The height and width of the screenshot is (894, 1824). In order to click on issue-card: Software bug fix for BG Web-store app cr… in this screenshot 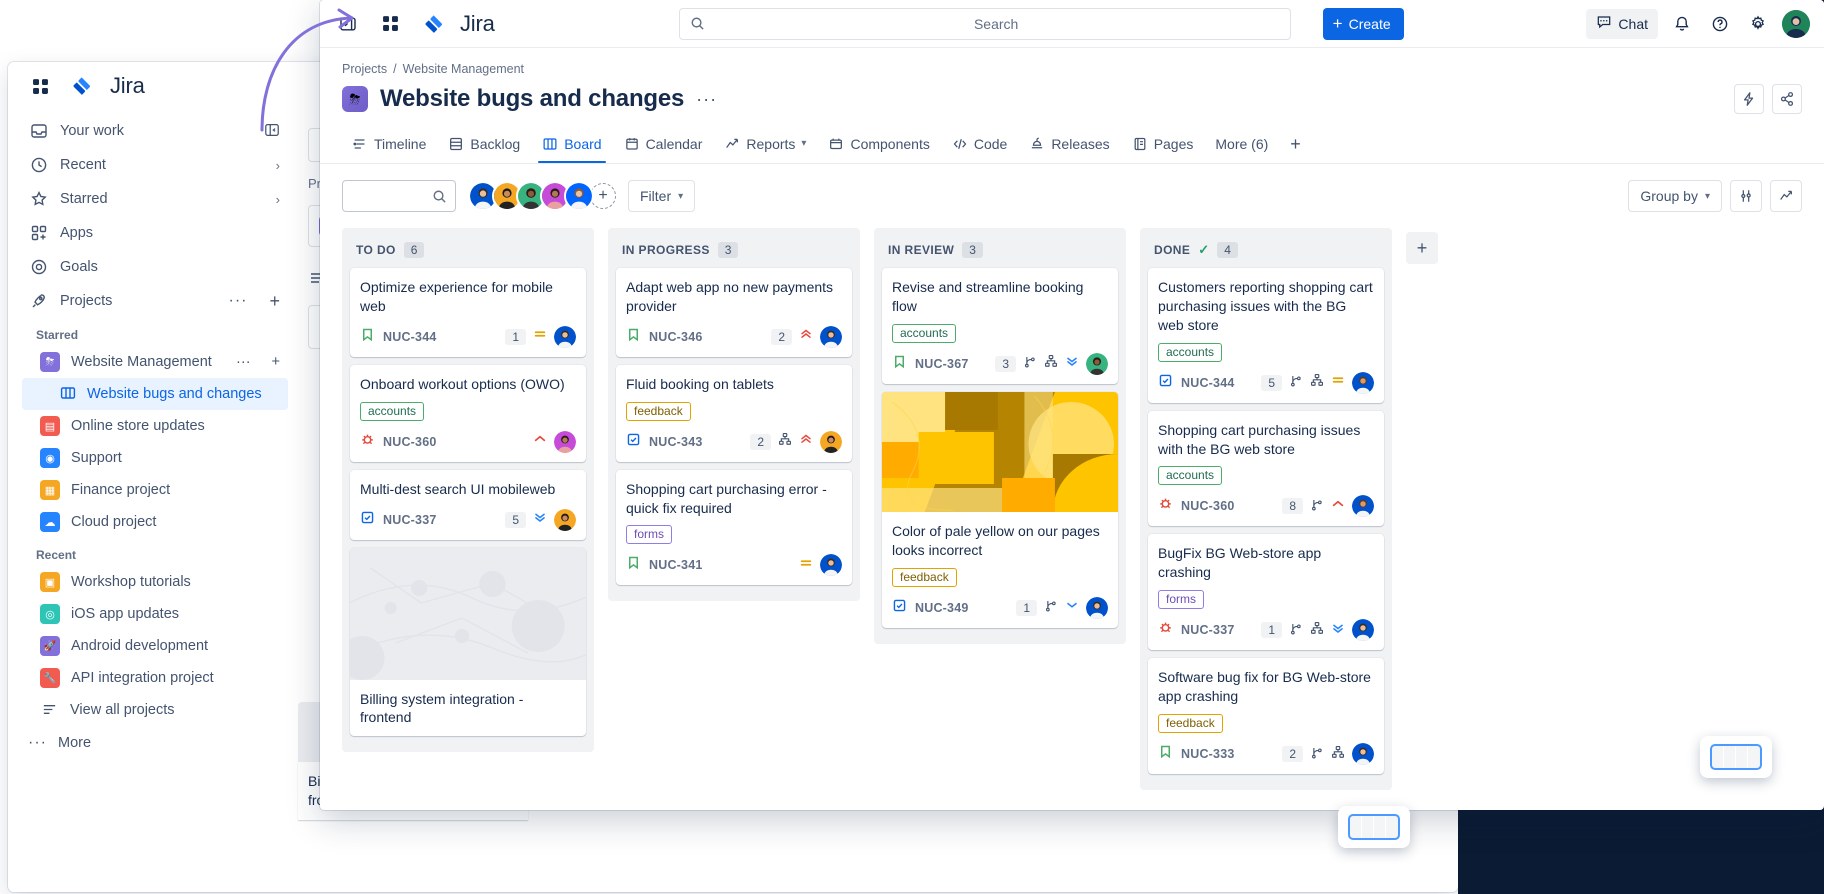, I will do `click(1266, 716)`.